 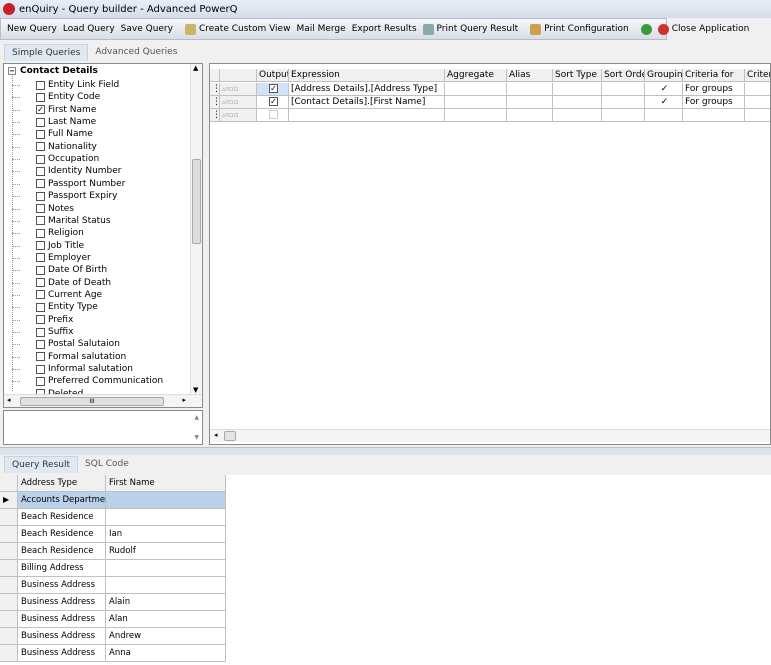 I want to click on tree-item: Passport Expiry, so click(x=64, y=196).